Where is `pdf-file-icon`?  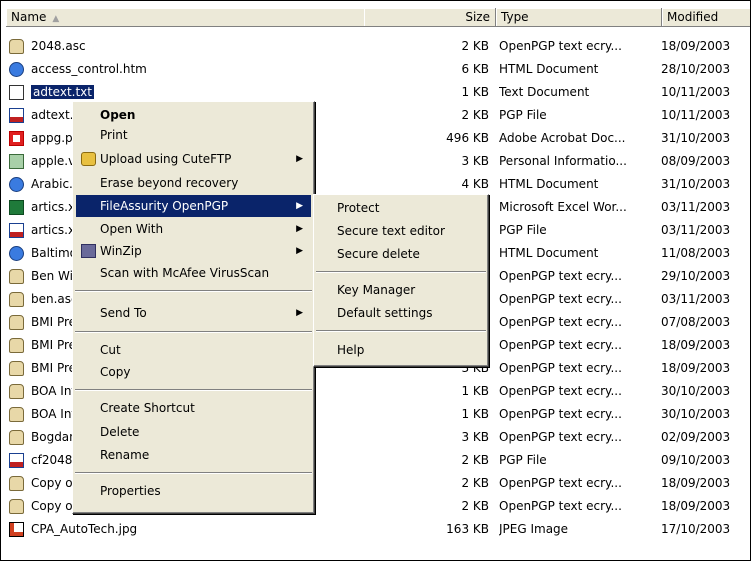 pdf-file-icon is located at coordinates (16, 138).